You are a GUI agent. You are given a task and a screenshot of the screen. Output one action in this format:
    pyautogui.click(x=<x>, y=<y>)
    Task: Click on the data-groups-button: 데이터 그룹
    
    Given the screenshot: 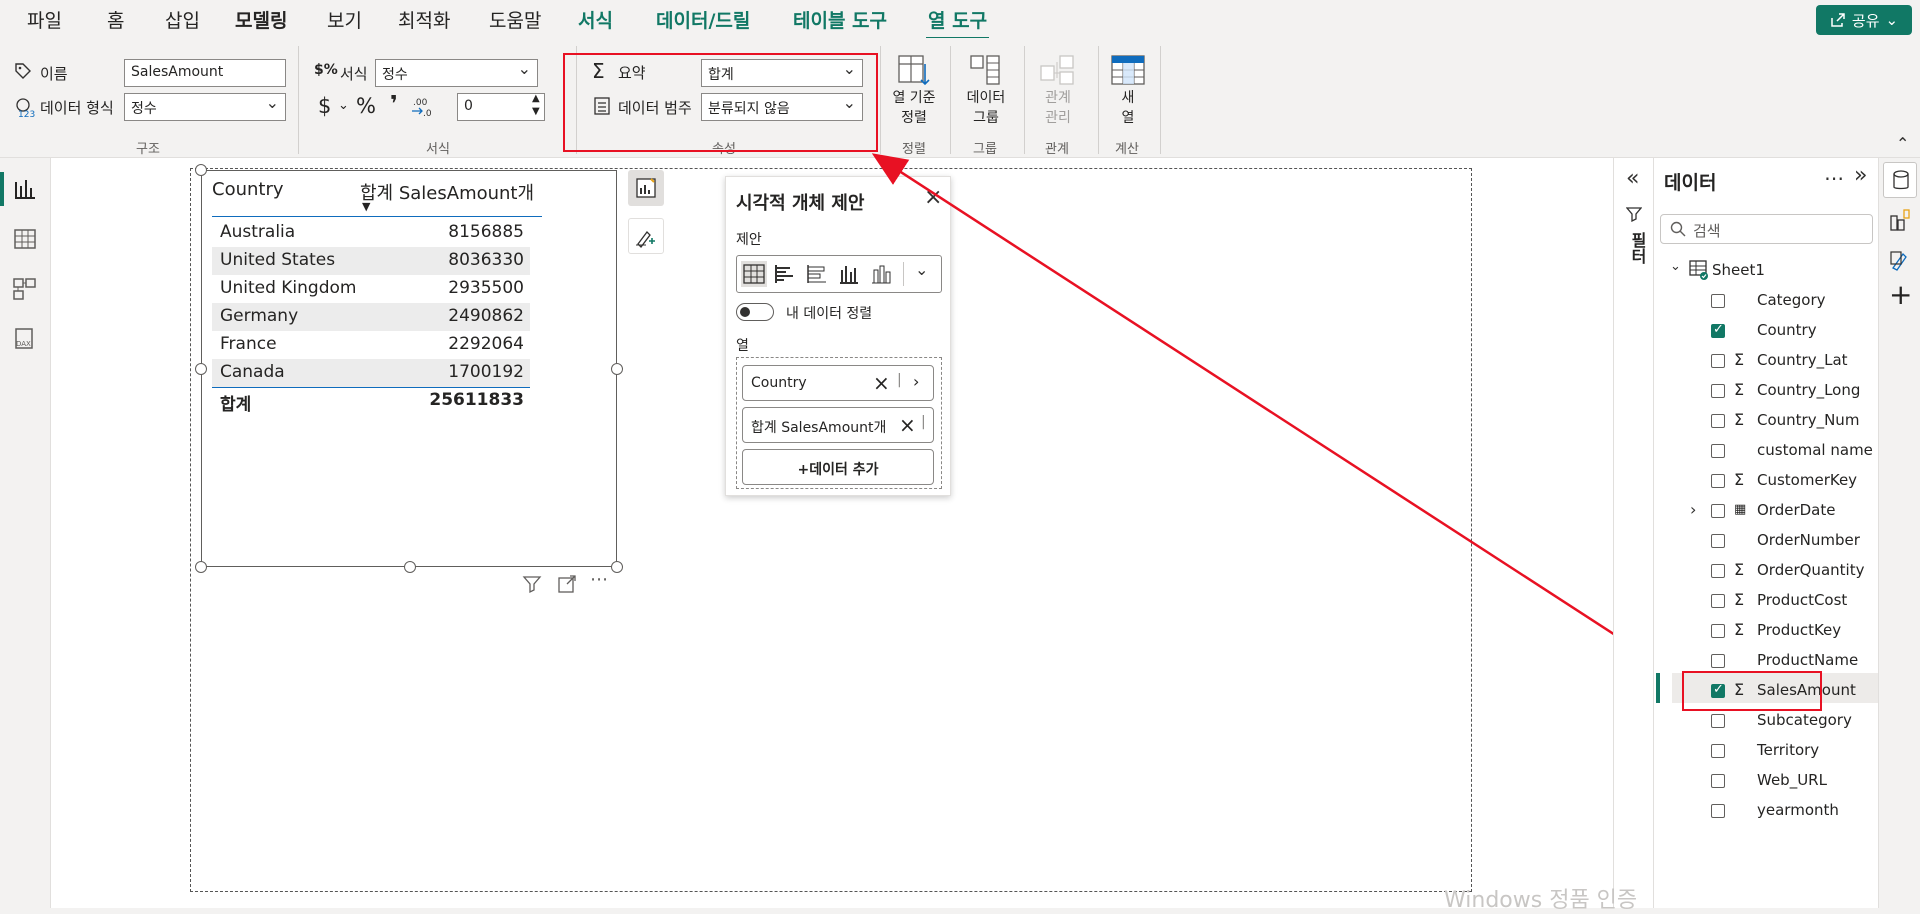 What is the action you would take?
    pyautogui.click(x=986, y=90)
    